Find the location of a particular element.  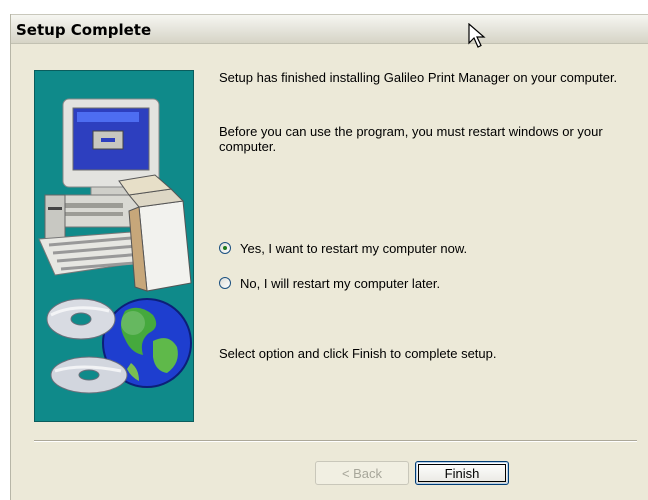

button-divider is located at coordinates (335, 441).